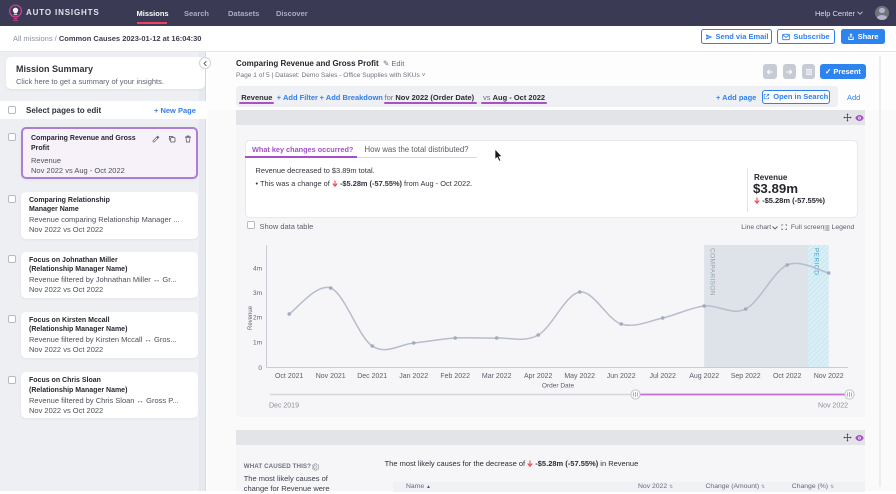  I want to click on svg-text: Feb 2022, so click(455, 376).